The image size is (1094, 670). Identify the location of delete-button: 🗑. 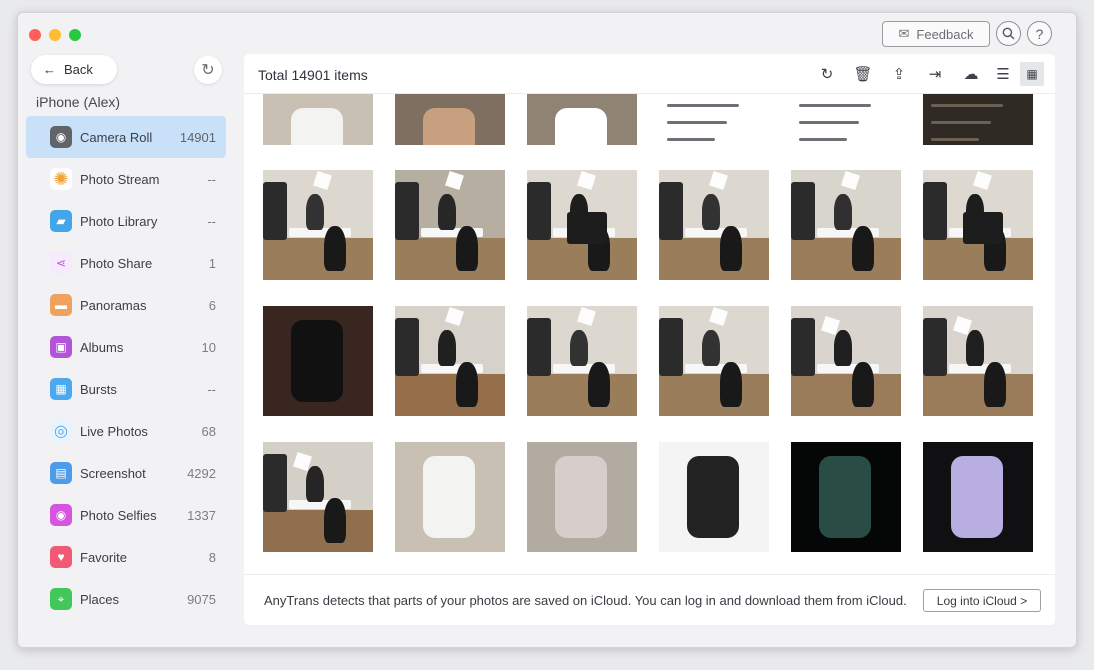
(863, 74).